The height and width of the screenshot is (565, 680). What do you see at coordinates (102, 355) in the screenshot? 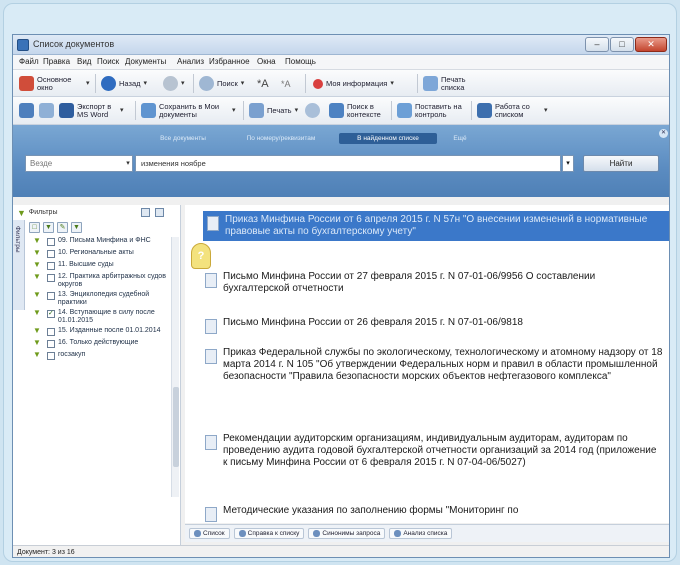
I see `filter-item: ▼ госзакуп` at bounding box center [102, 355].